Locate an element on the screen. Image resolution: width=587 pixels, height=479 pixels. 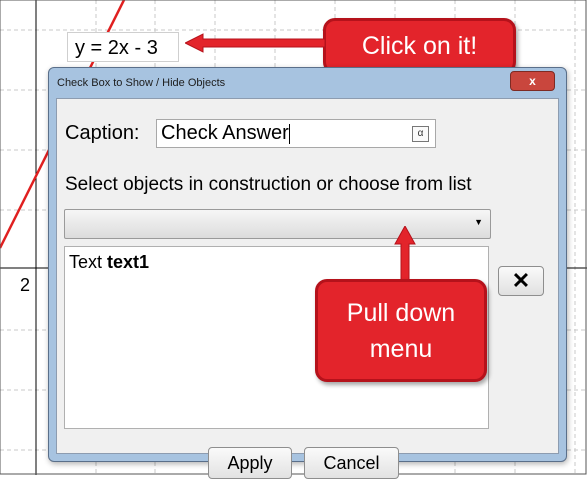
callout-arrow-up is located at coordinates (405, 254).